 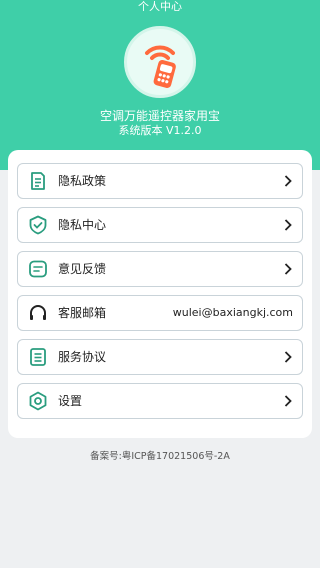 I want to click on message-icon, so click(x=38, y=269).